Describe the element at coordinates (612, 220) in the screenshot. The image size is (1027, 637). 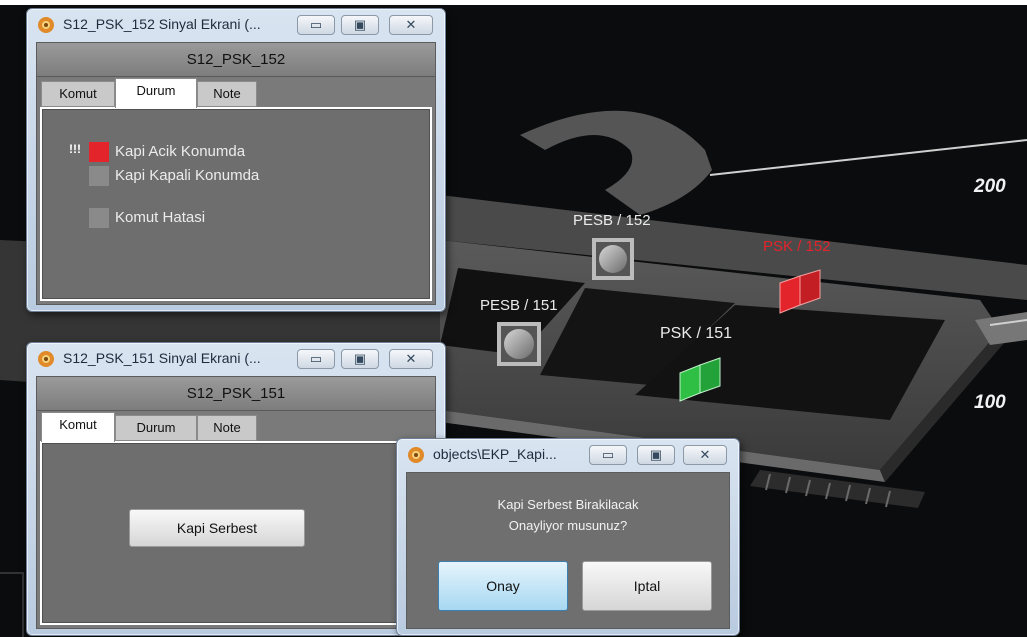
I see `pesb-152-label: PESB / 152` at that location.